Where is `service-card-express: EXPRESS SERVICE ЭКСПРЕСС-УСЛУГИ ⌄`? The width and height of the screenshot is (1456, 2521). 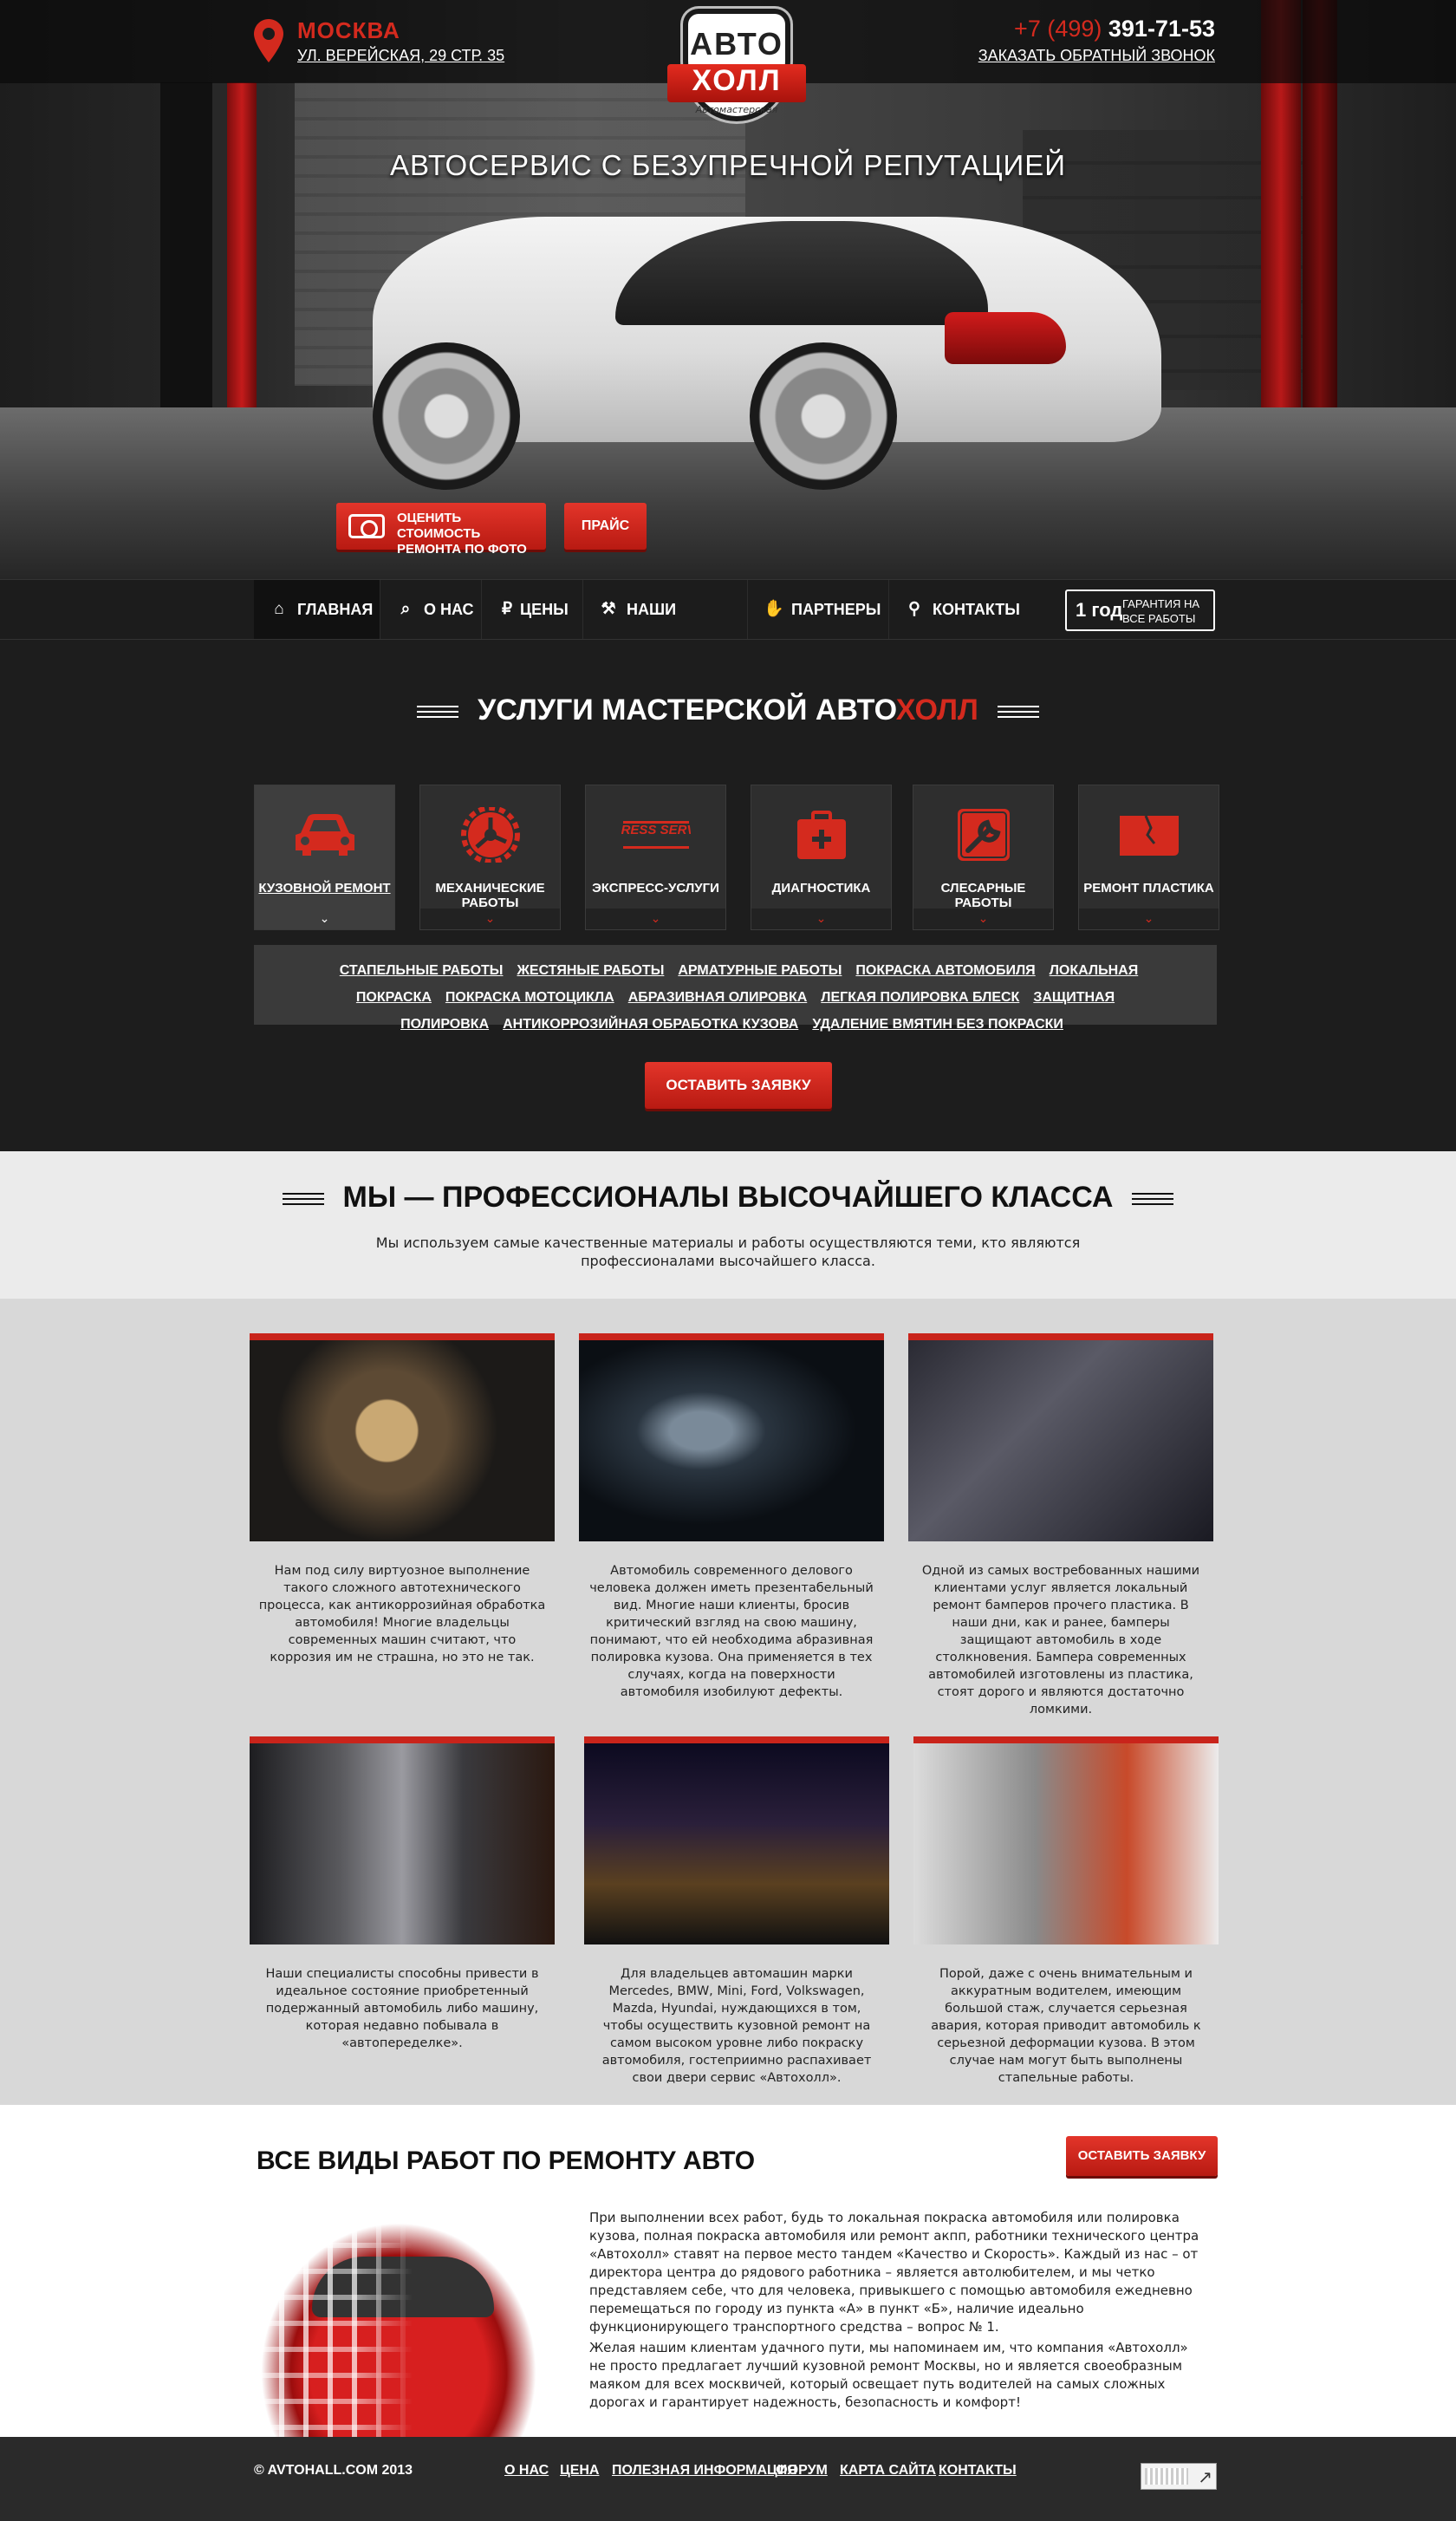 service-card-express: EXPRESS SERVICE ЭКСПРЕСС-УСЛУГИ ⌄ is located at coordinates (655, 857).